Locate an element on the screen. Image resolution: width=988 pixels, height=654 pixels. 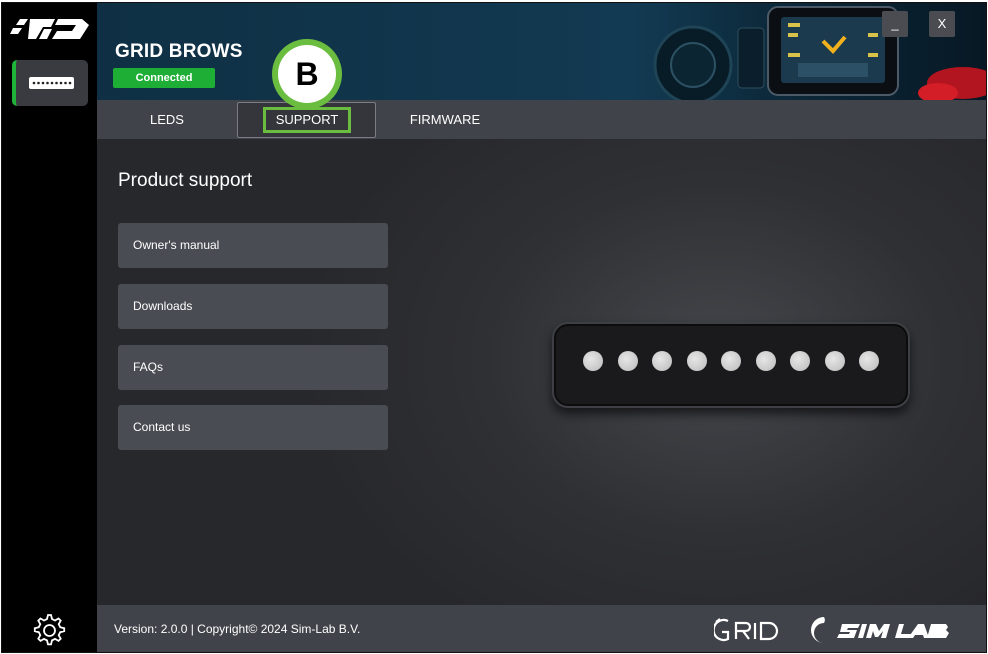
annotation-marker-label: B is located at coordinates (307, 74).